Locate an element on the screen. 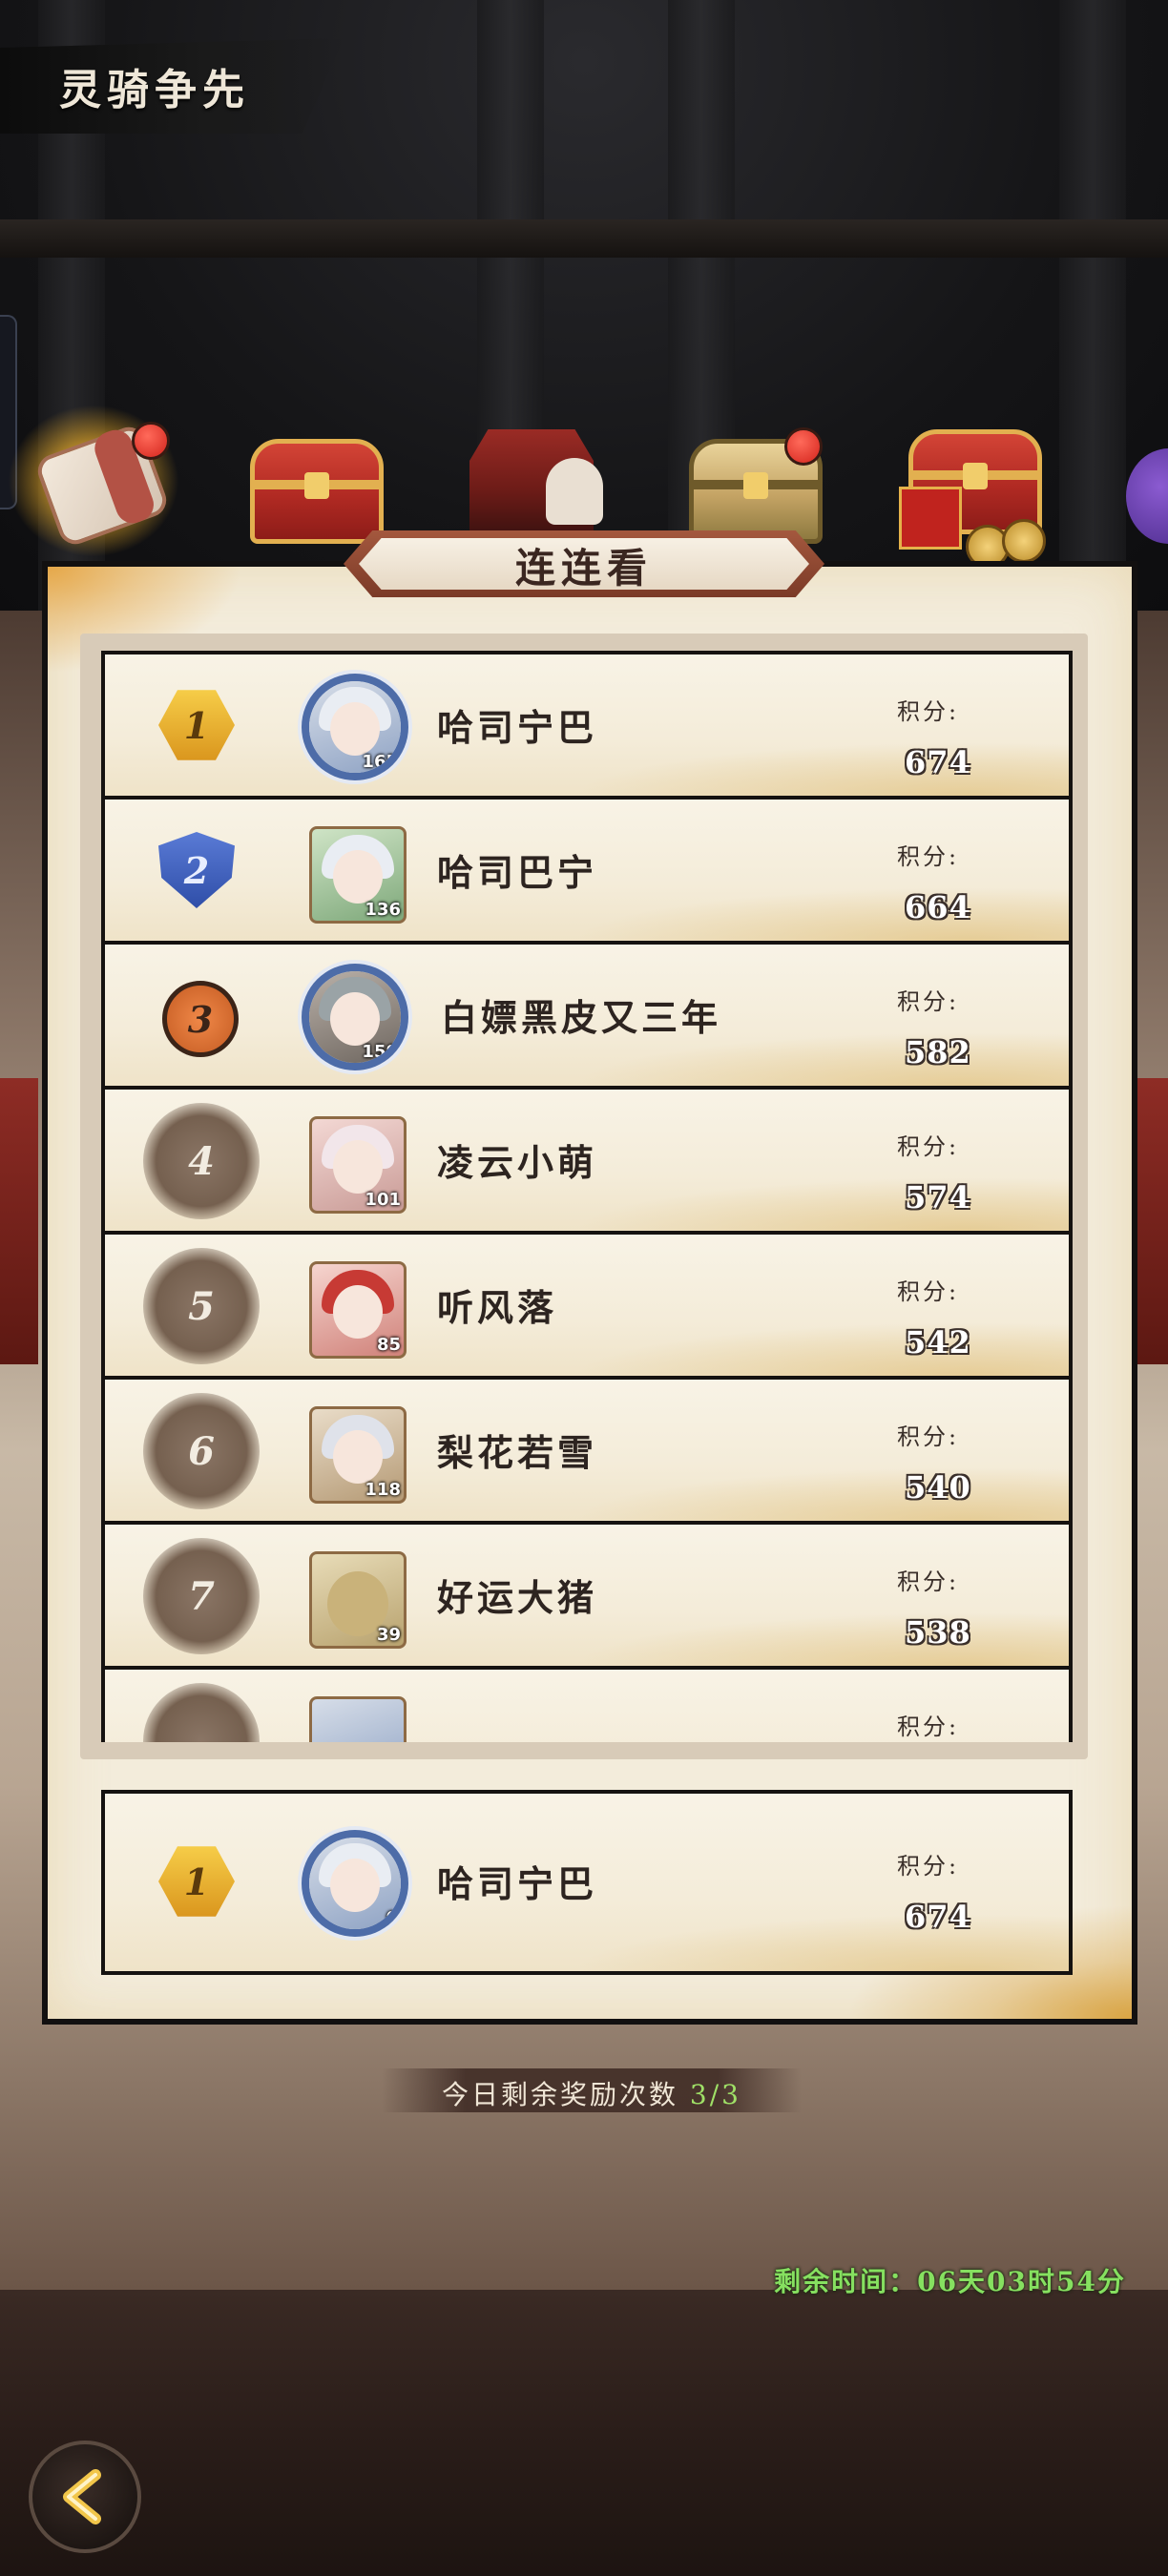 This screenshot has height=2576, width=1168. player-name: 好运大猪 is located at coordinates (517, 1597).